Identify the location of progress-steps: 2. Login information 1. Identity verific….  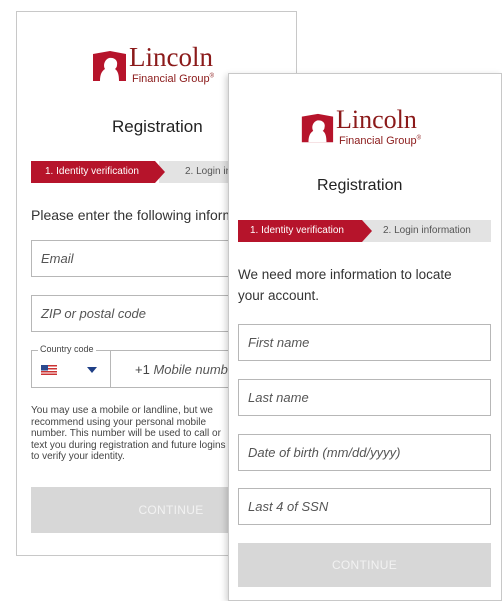
(364, 231).